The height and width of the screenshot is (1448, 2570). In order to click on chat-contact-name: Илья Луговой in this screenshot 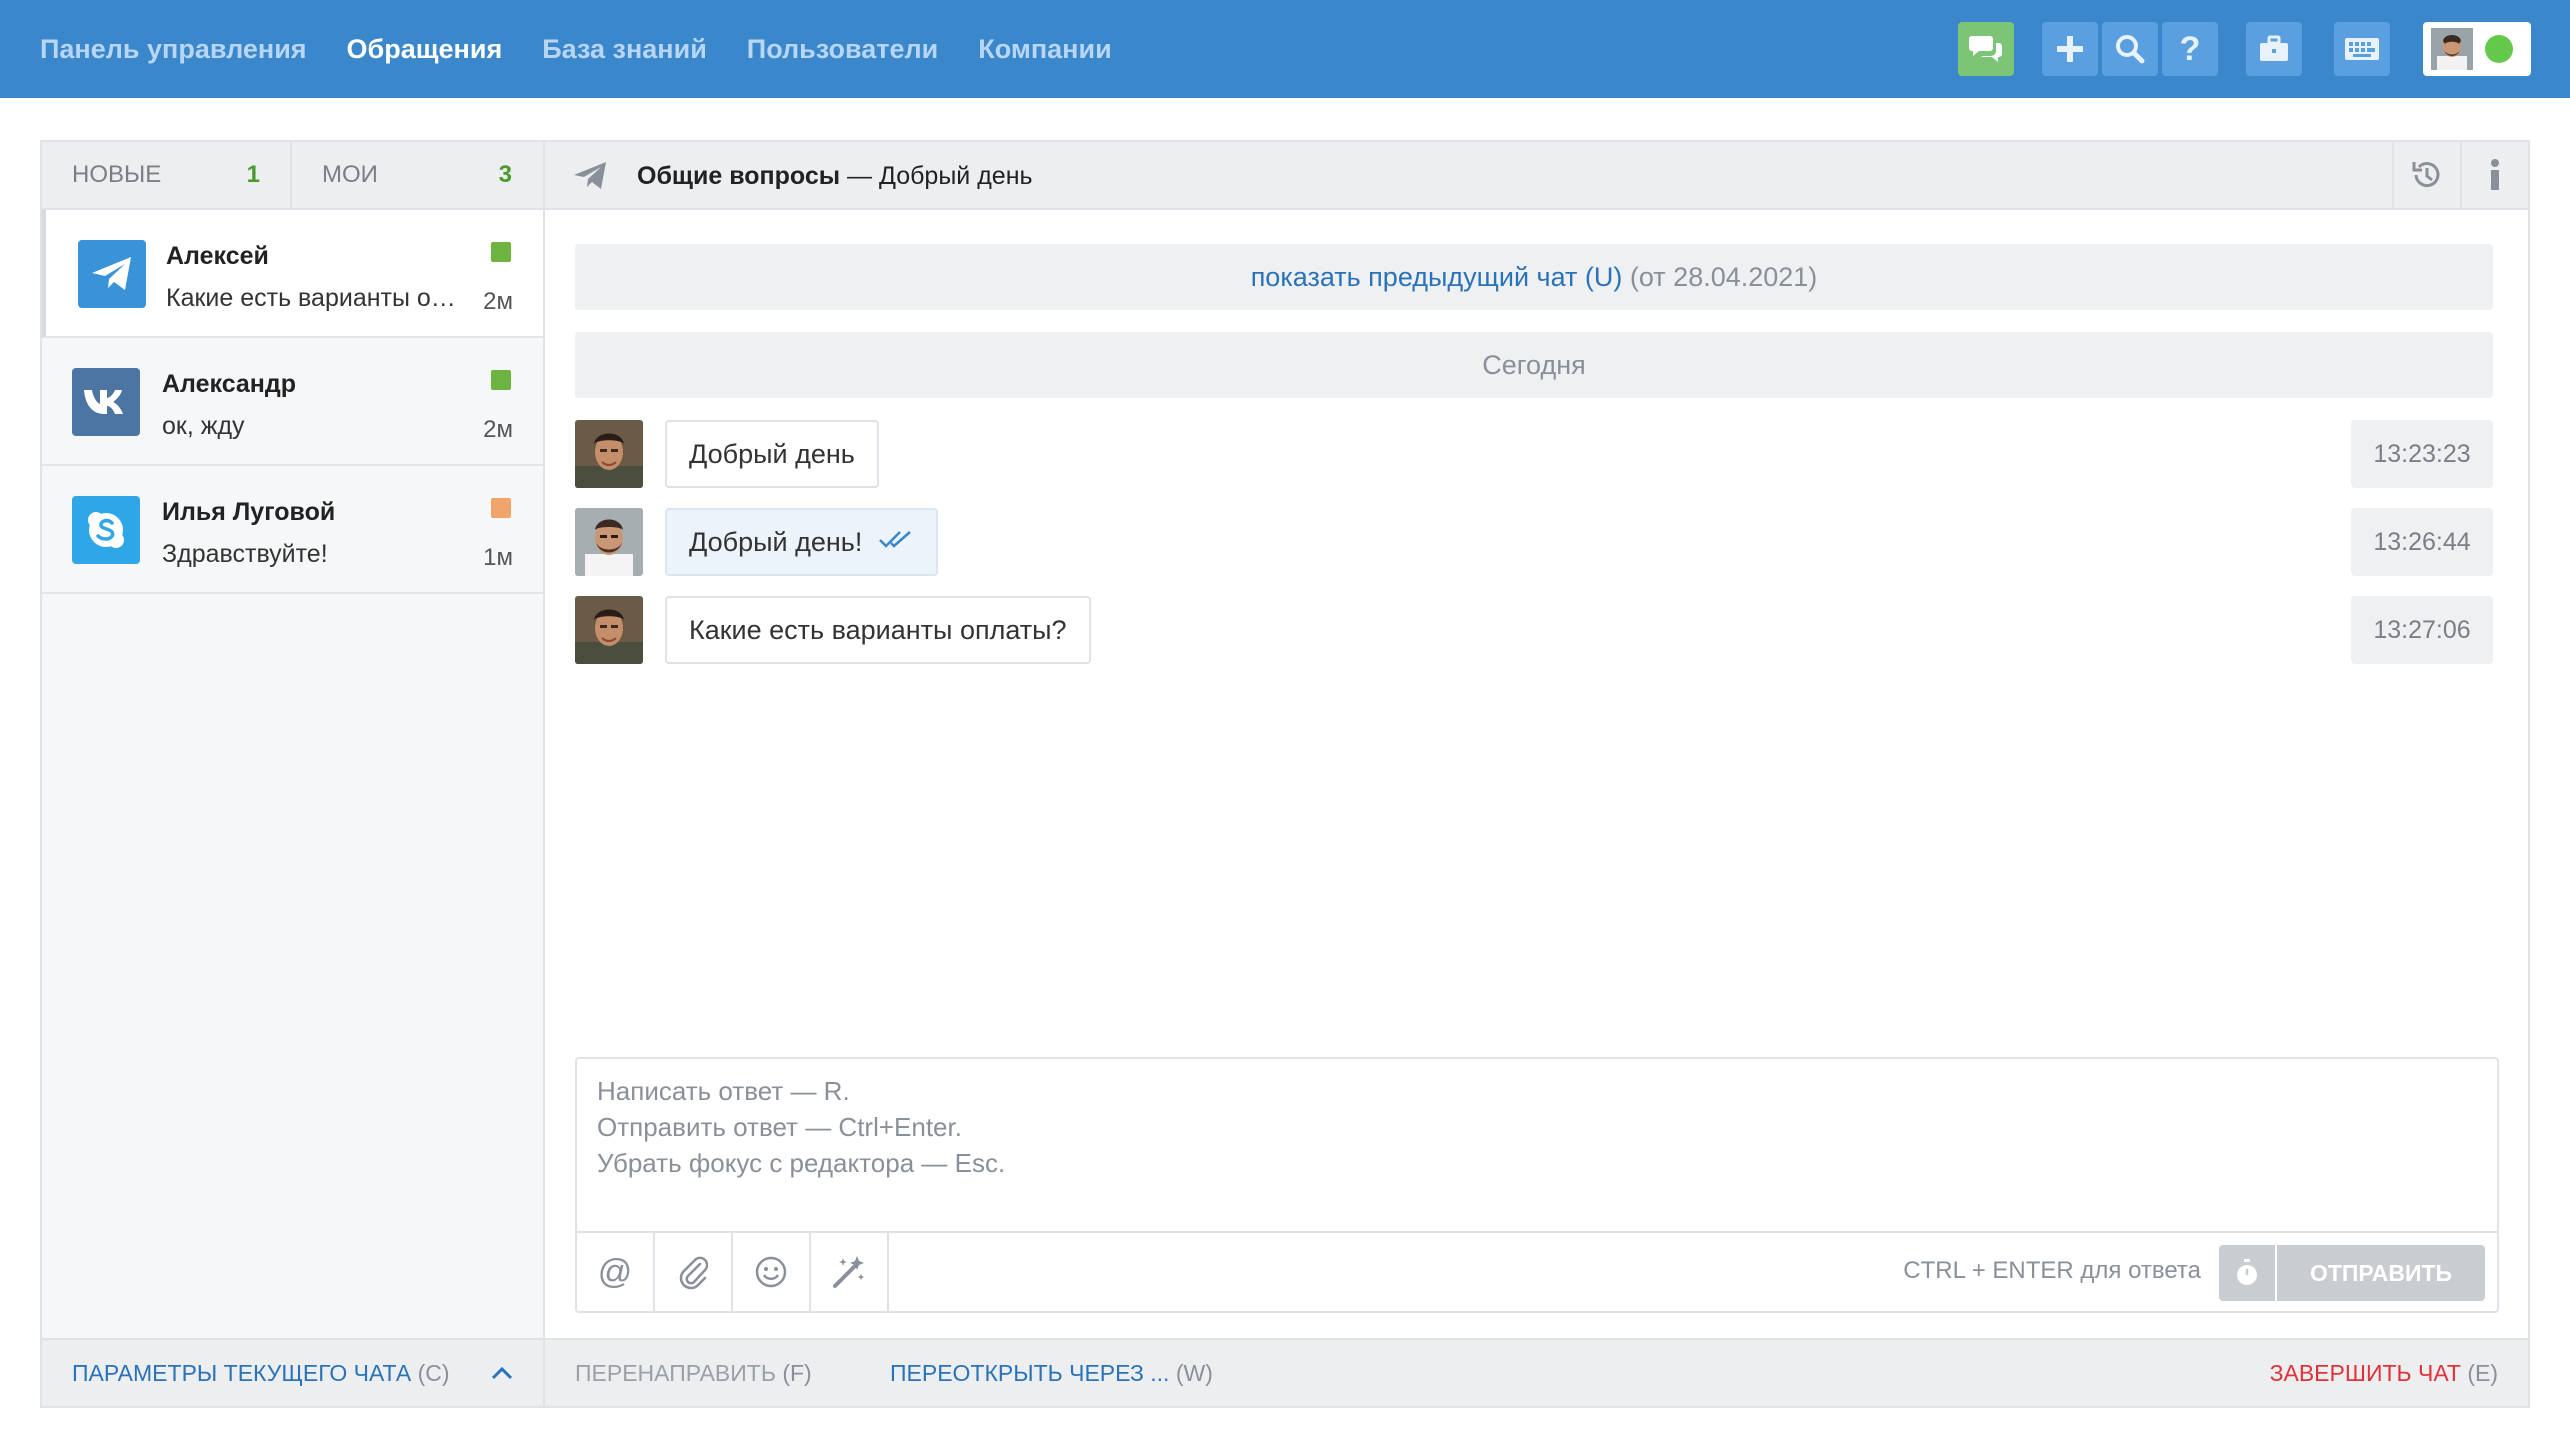, I will do `click(249, 512)`.